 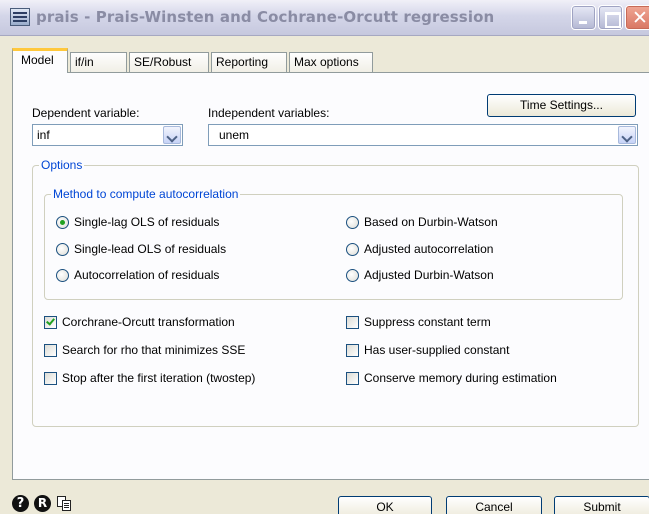 What do you see at coordinates (20, 17) in the screenshot?
I see `app-icon` at bounding box center [20, 17].